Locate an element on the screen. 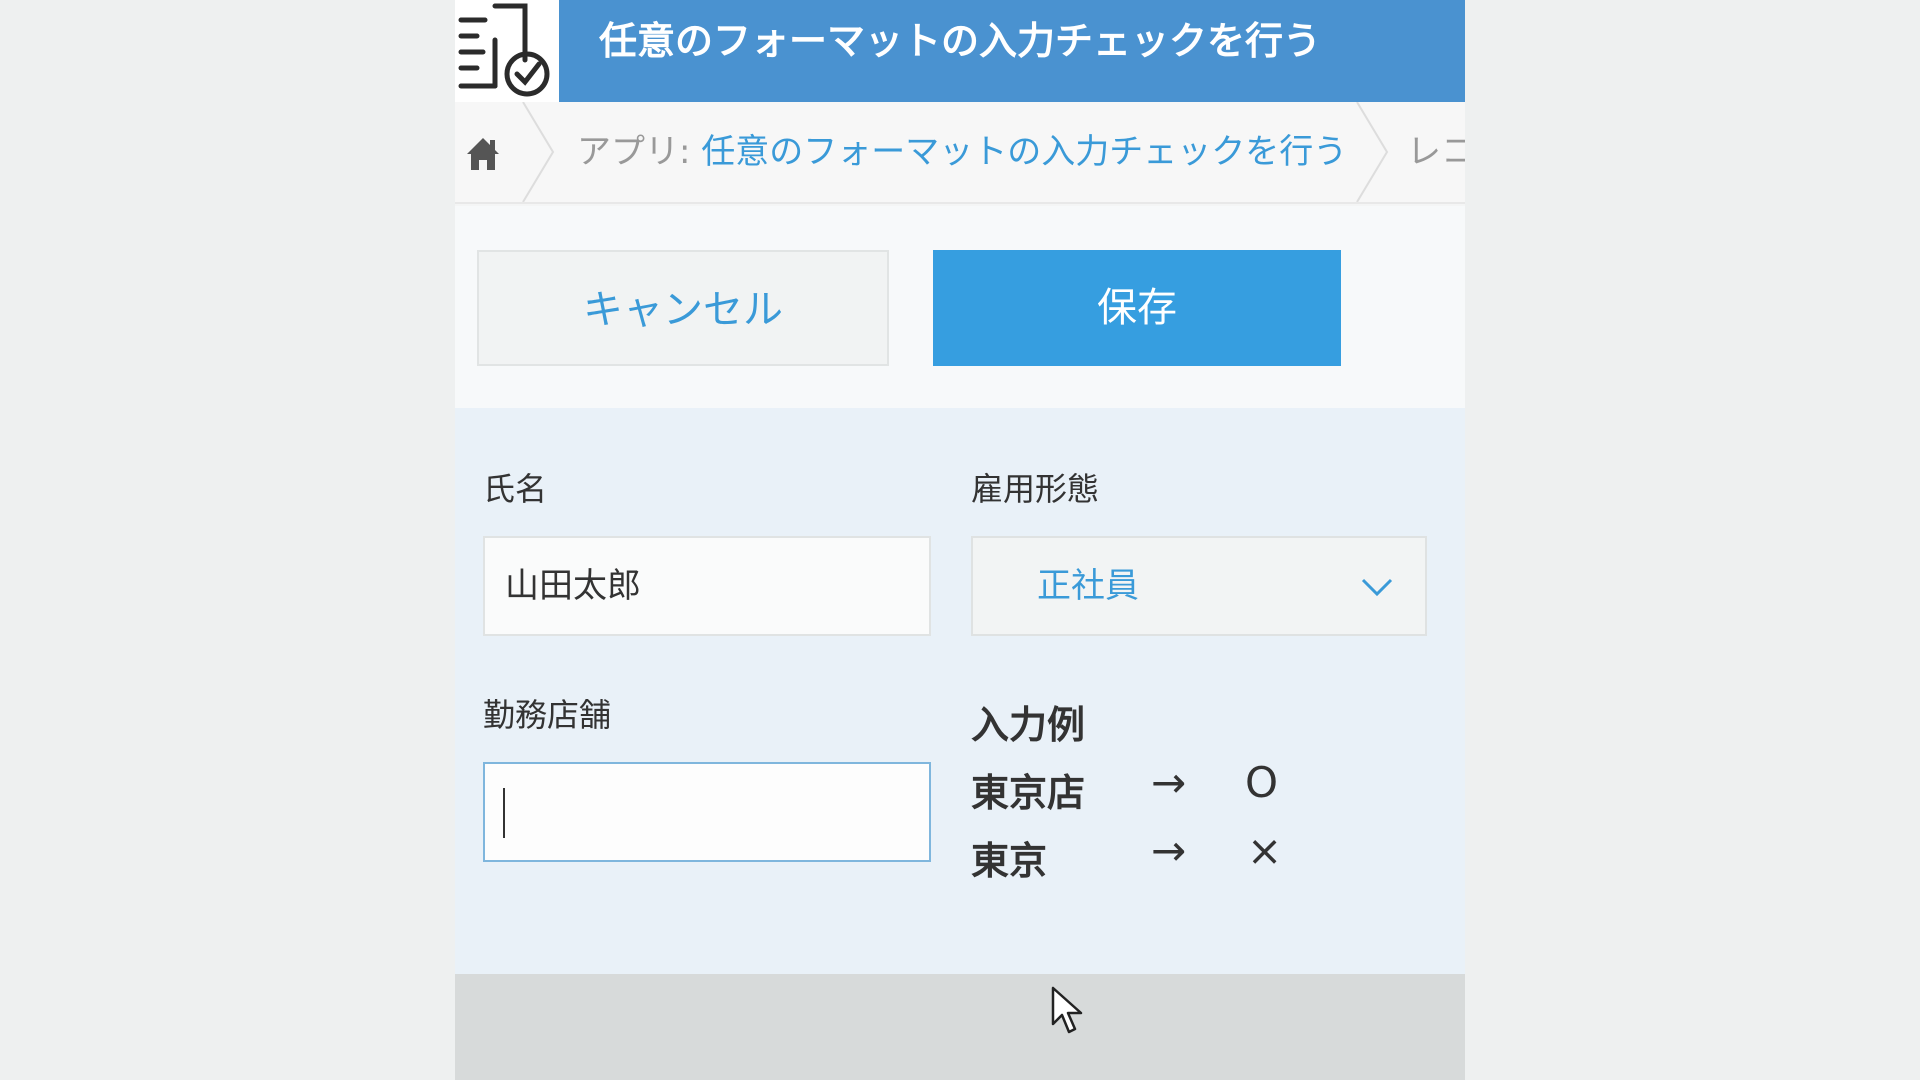 This screenshot has height=1080, width=1920. example-heading: 入力例 is located at coordinates (1028, 725).